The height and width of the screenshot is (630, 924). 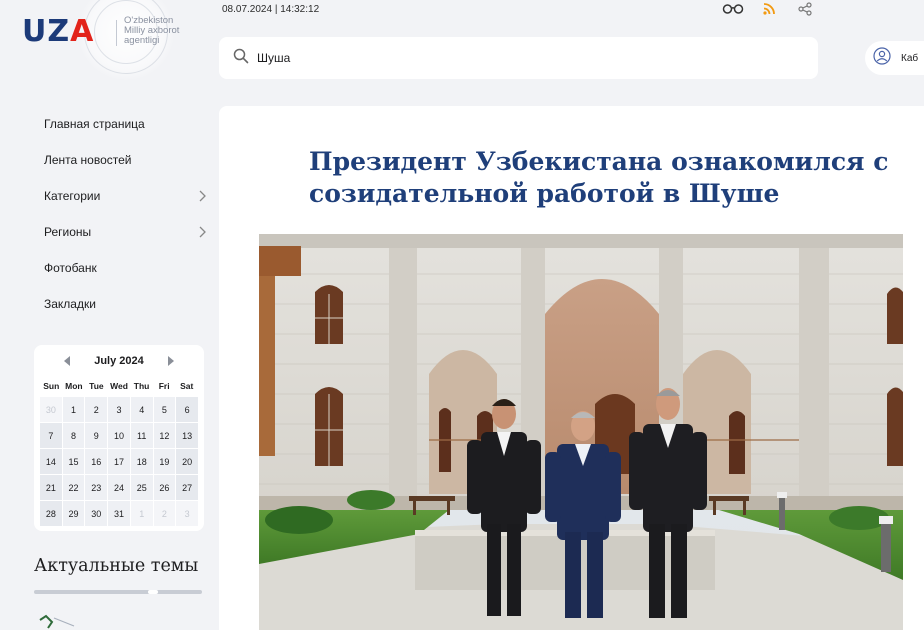 What do you see at coordinates (116, 566) in the screenshot?
I see `topics-heading: Актуальные темы` at bounding box center [116, 566].